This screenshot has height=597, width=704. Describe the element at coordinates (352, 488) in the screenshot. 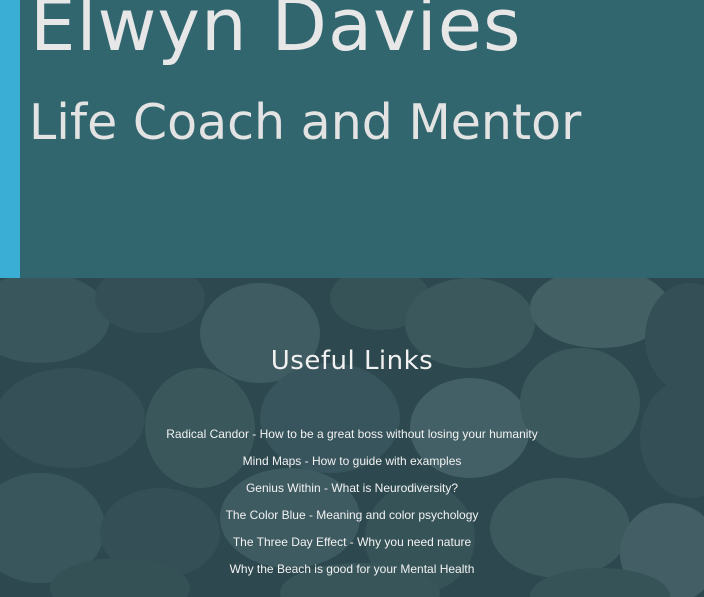

I see `link-genius-within: Genius Within - What is Neurodiversity?` at that location.